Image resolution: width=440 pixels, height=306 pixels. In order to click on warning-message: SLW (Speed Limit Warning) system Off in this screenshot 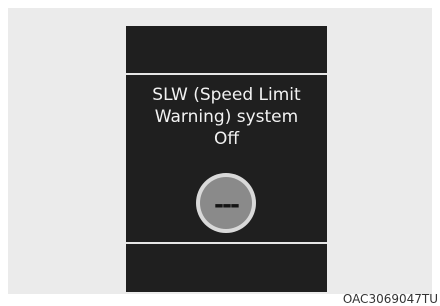, I will do `click(226, 117)`.